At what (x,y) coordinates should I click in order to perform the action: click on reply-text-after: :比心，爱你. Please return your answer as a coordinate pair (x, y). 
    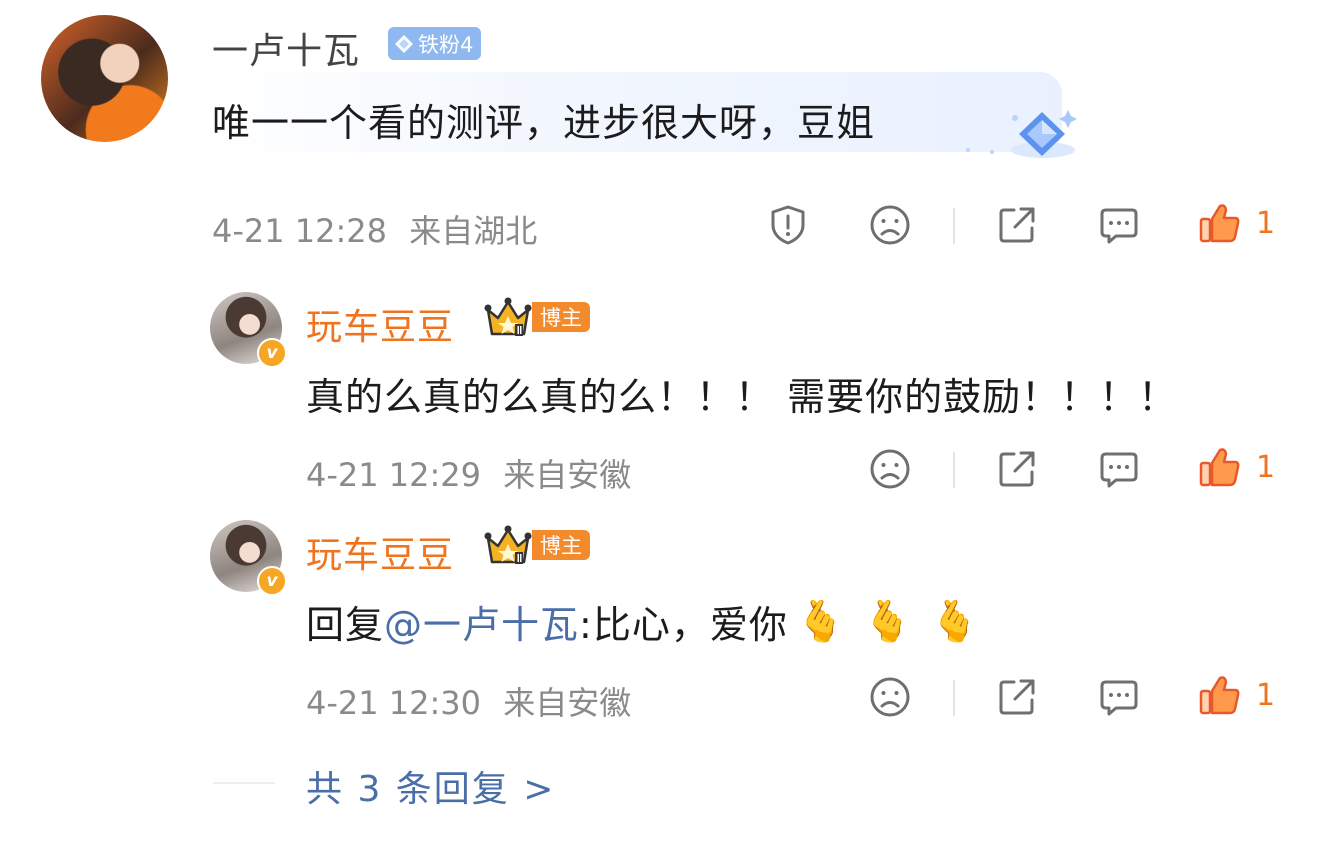
    Looking at the image, I should click on (683, 625).